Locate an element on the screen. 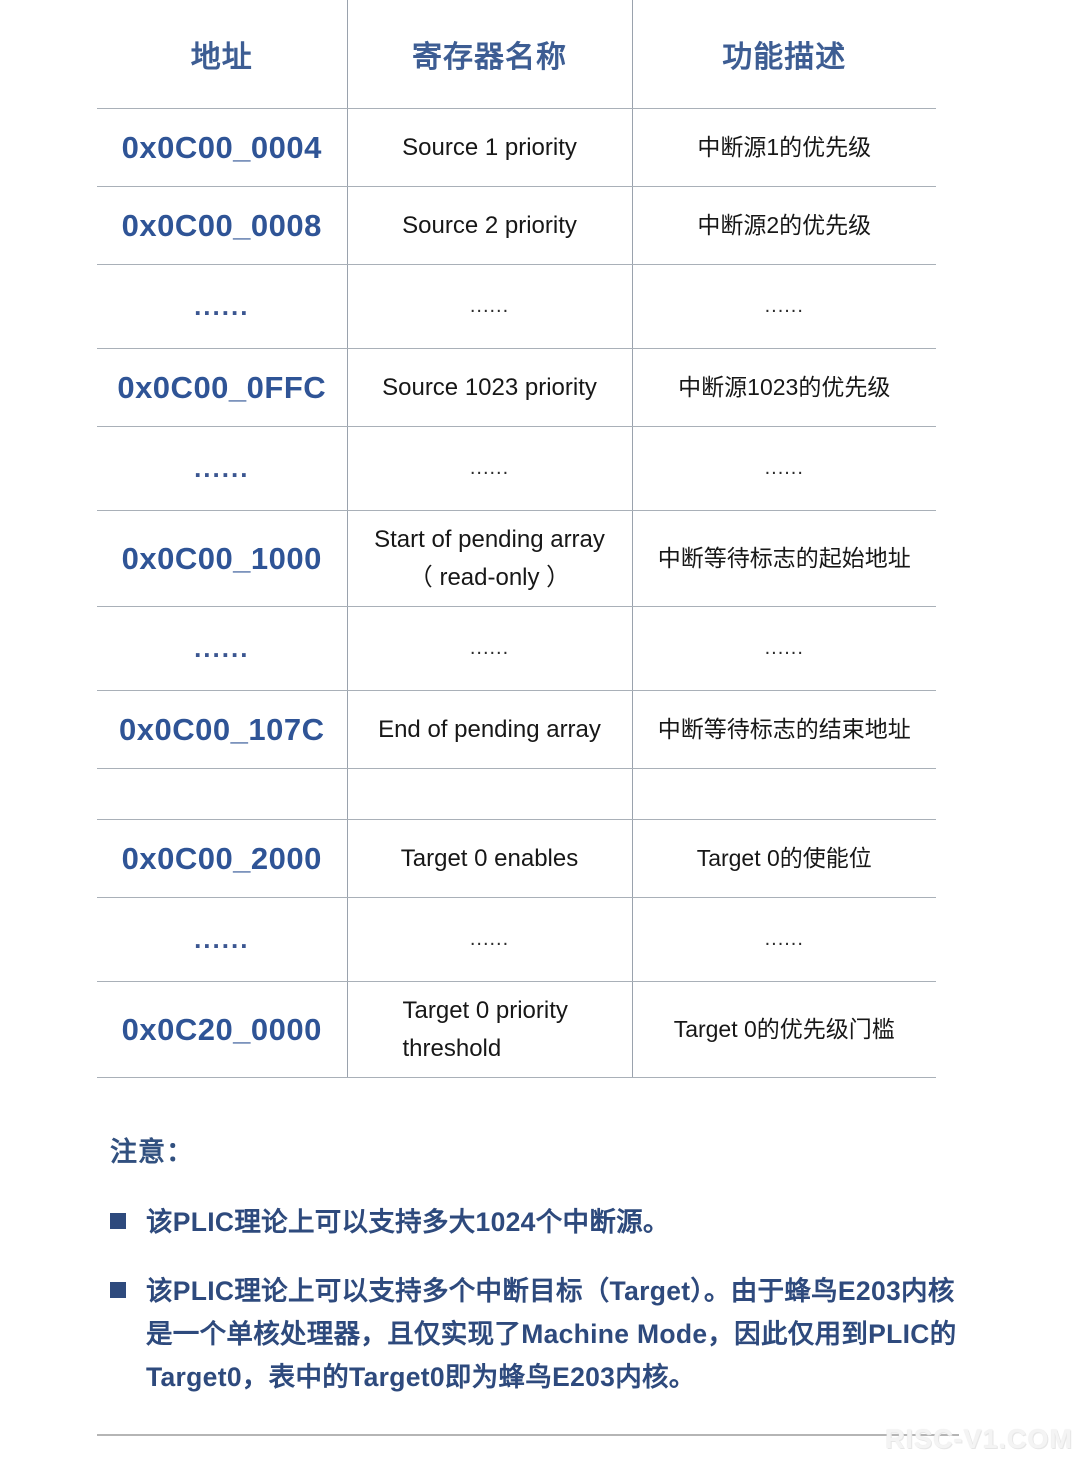 The height and width of the screenshot is (1469, 1080). note-text: 该PLIC理论上可以支持多大1024个中断源。 is located at coordinates (408, 1222).